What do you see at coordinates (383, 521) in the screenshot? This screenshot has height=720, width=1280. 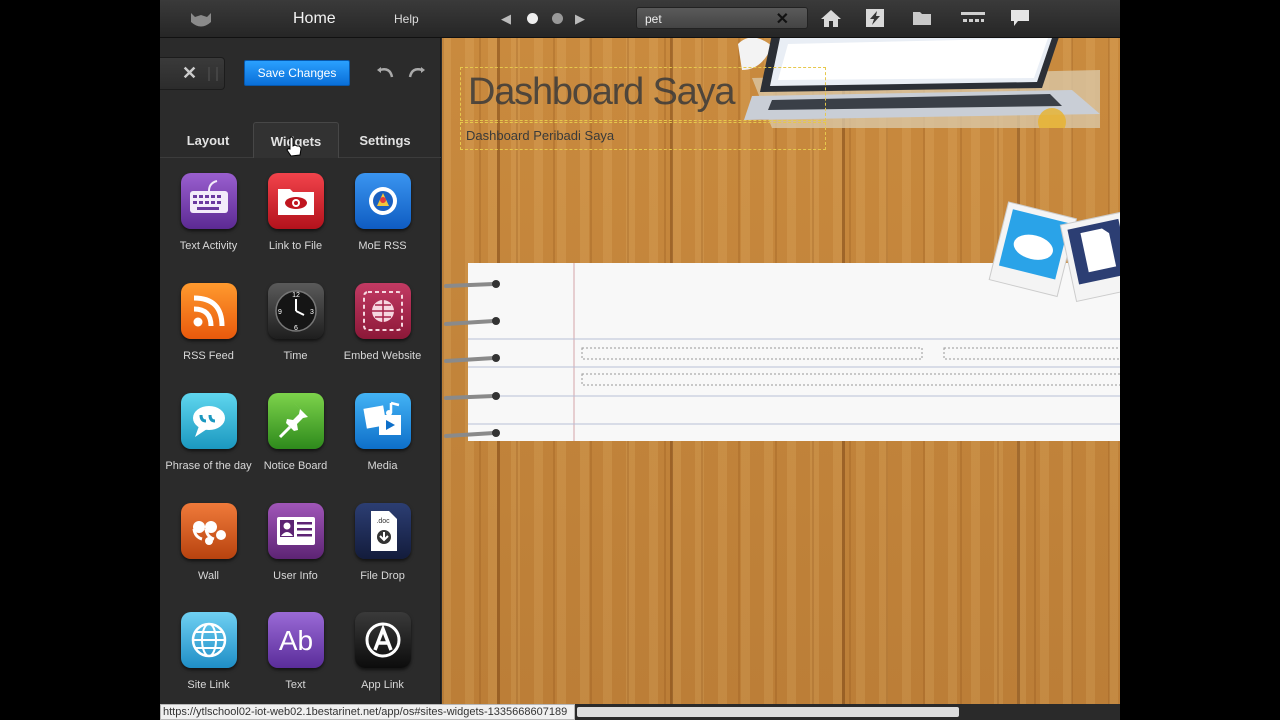 I see `svg-text: .doc` at bounding box center [383, 521].